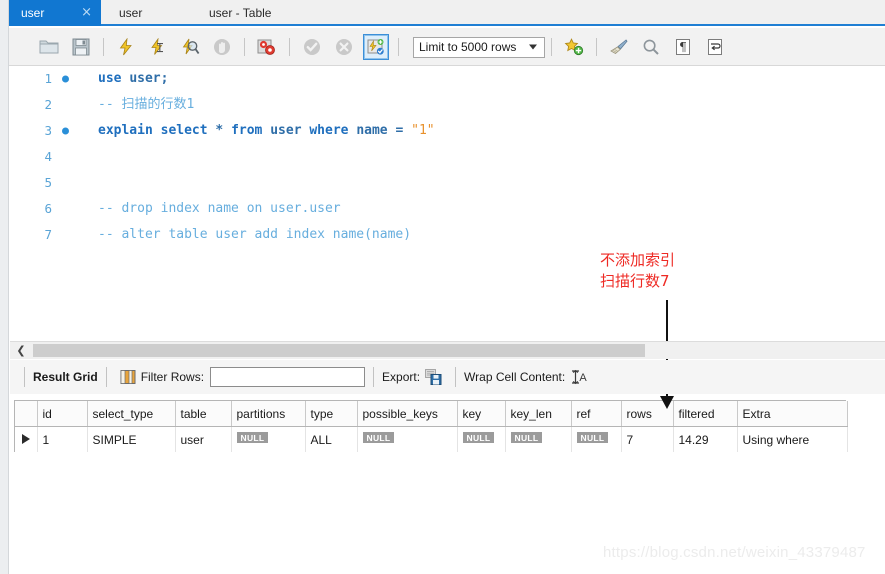  What do you see at coordinates (574, 47) in the screenshot?
I see `beautify-sql-icon` at bounding box center [574, 47].